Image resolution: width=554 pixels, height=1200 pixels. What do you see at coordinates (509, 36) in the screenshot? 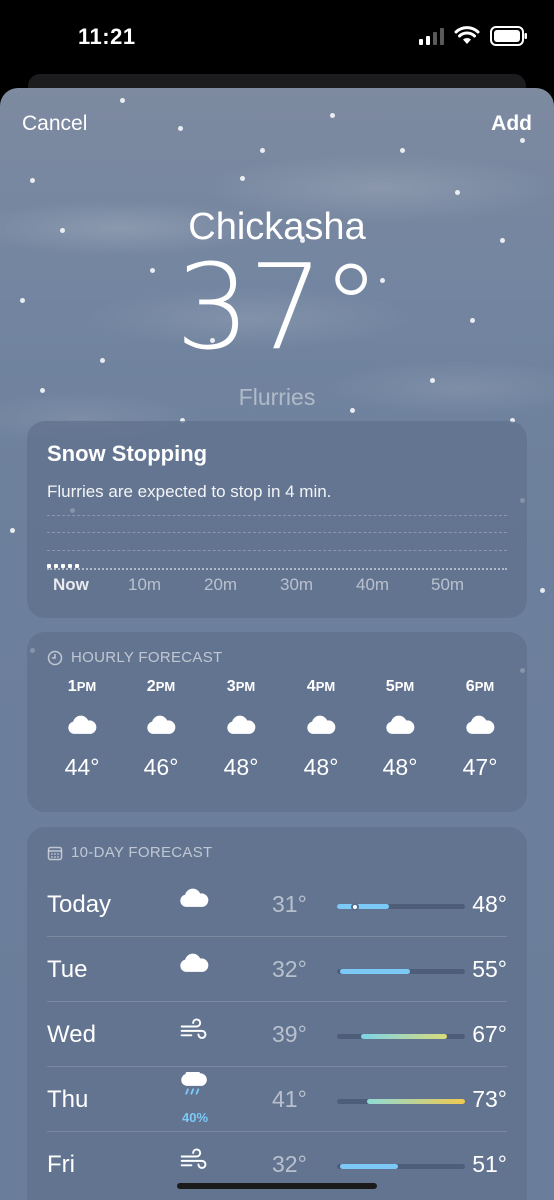
I see `battery-icon` at bounding box center [509, 36].